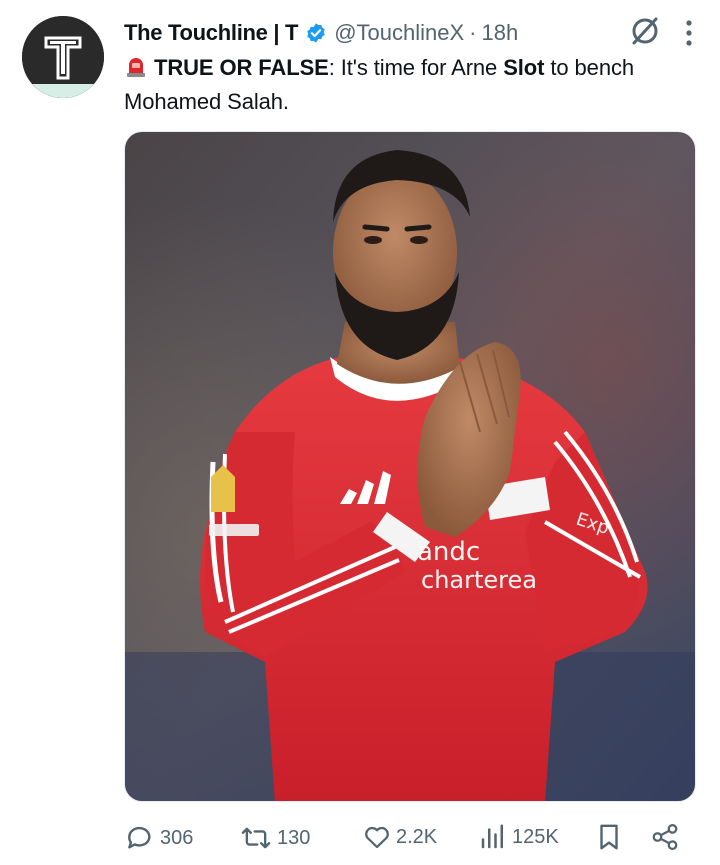 The image size is (720, 865). What do you see at coordinates (158, 838) in the screenshot?
I see `reply-button: 306` at bounding box center [158, 838].